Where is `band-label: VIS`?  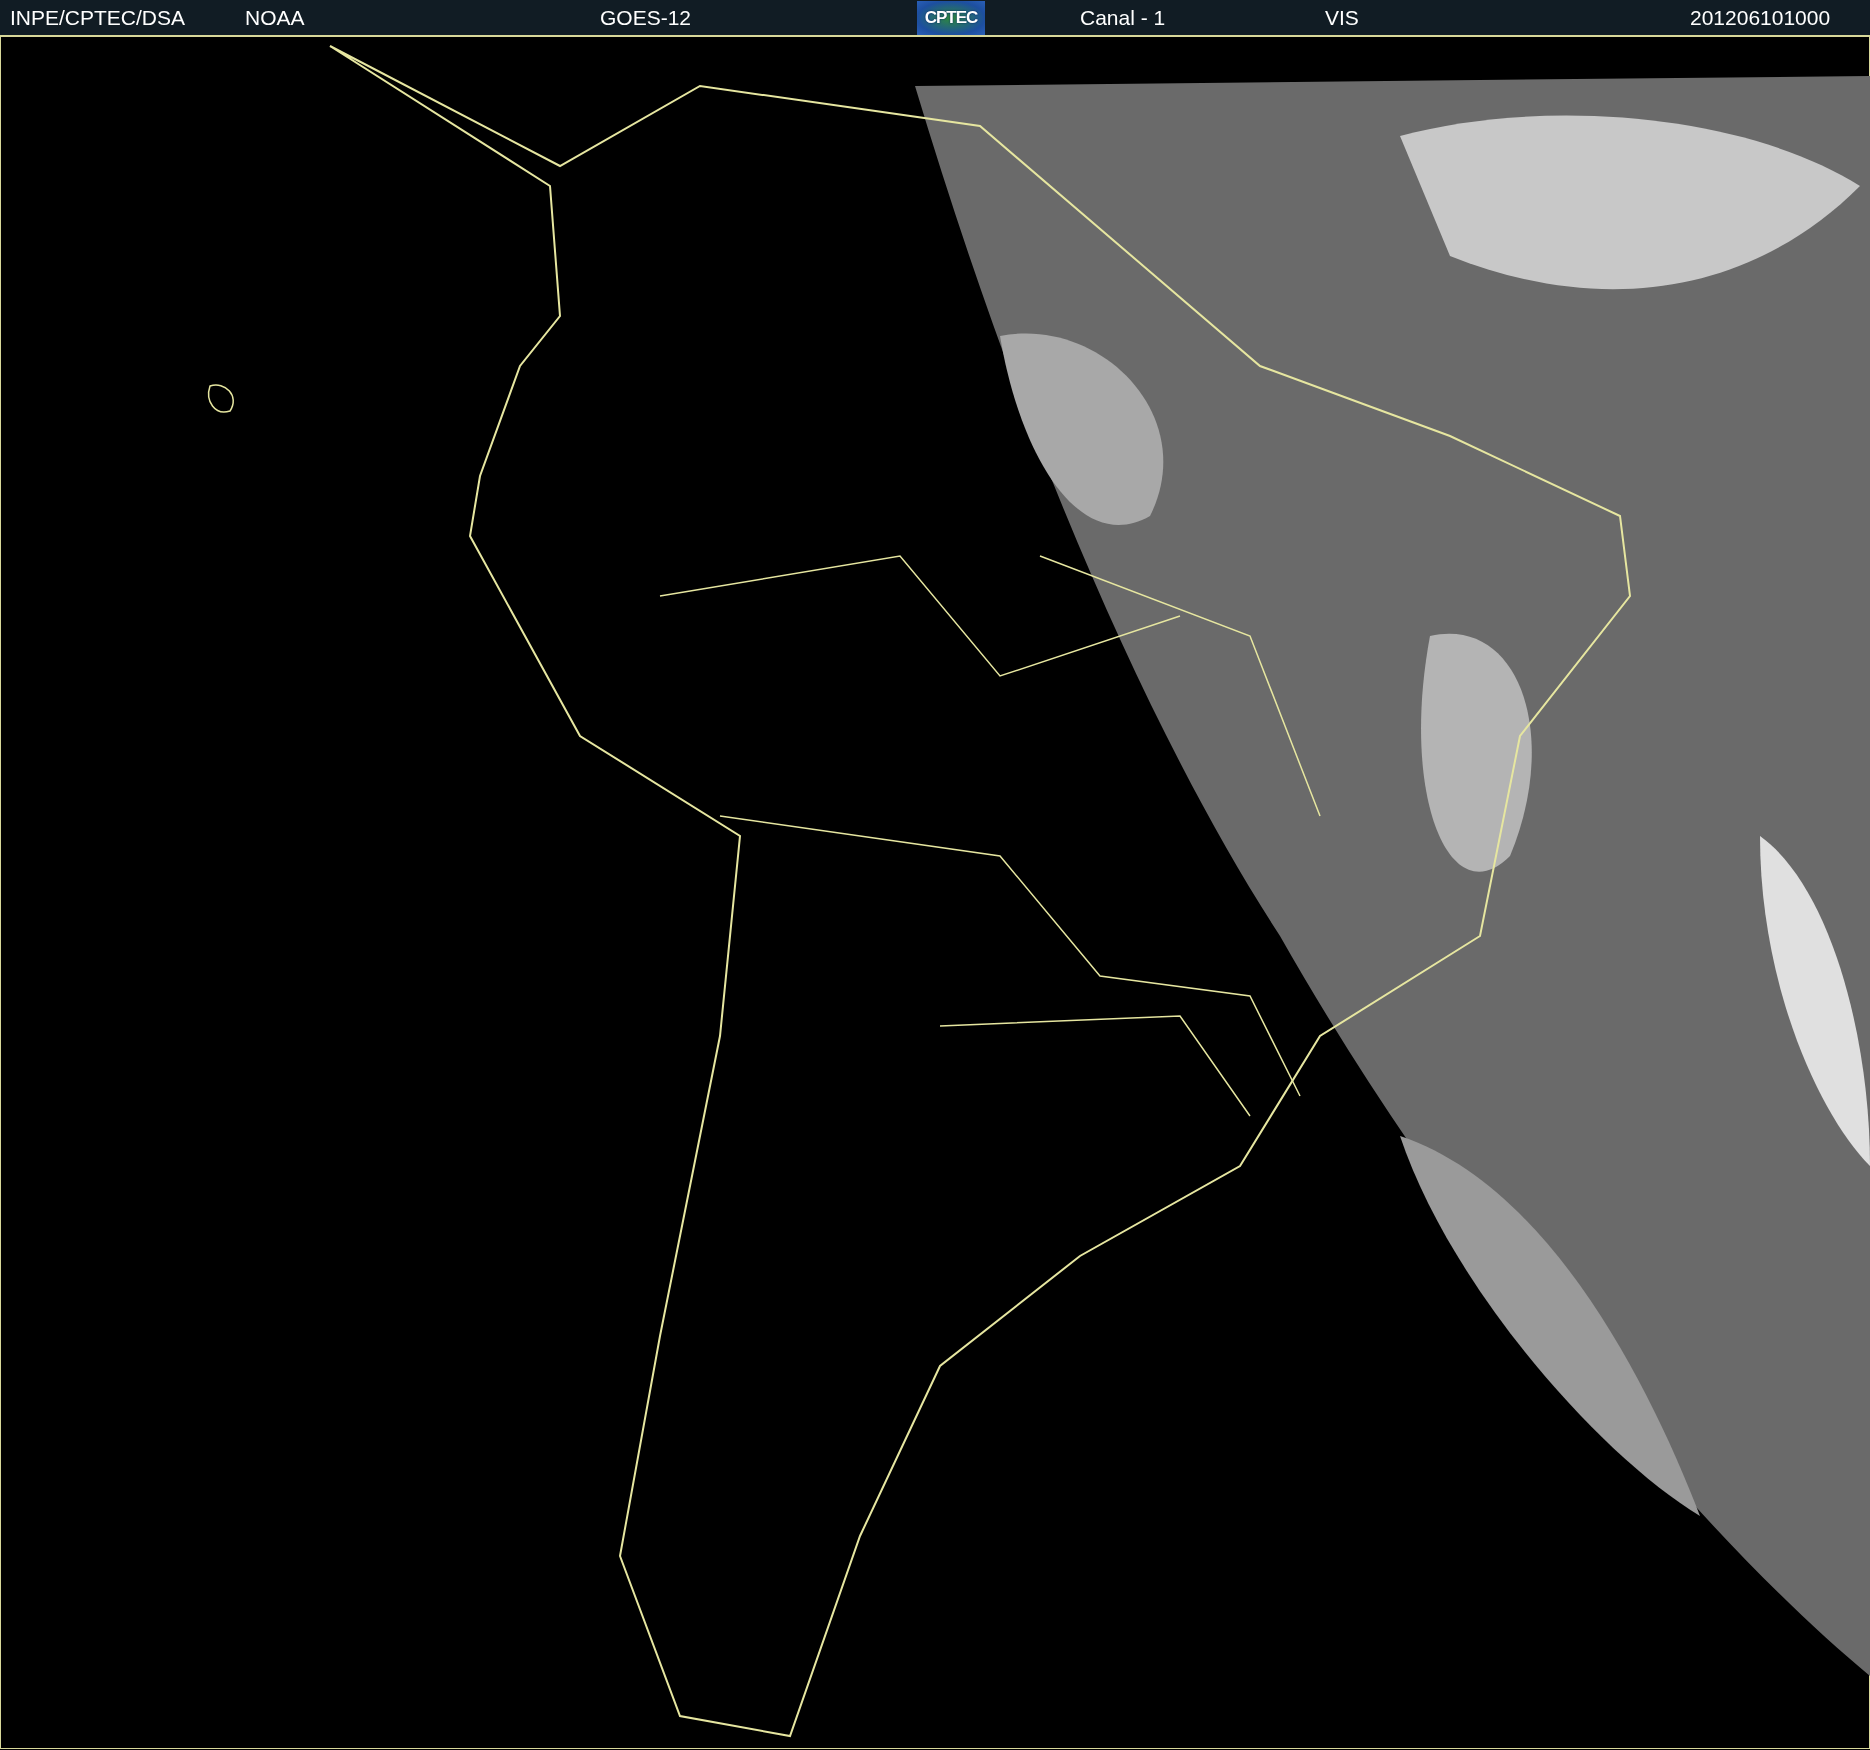
band-label: VIS is located at coordinates (1342, 17).